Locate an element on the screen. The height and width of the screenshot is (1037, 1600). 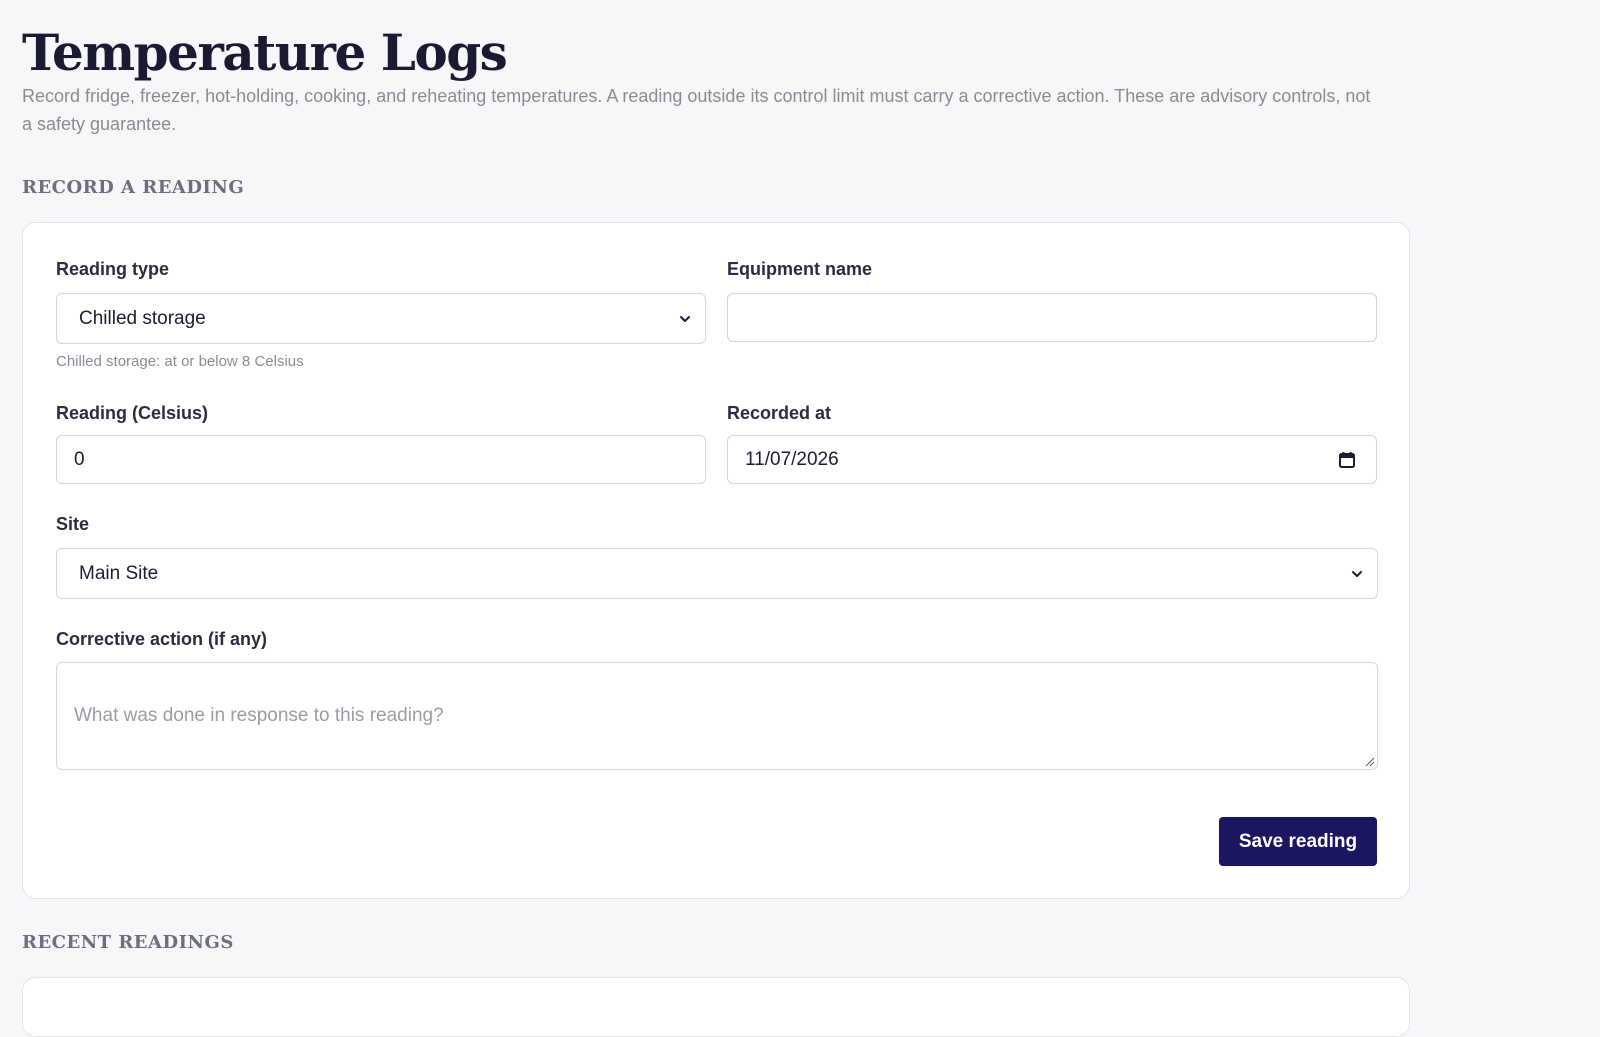
equipment-name-input is located at coordinates (1052, 317).